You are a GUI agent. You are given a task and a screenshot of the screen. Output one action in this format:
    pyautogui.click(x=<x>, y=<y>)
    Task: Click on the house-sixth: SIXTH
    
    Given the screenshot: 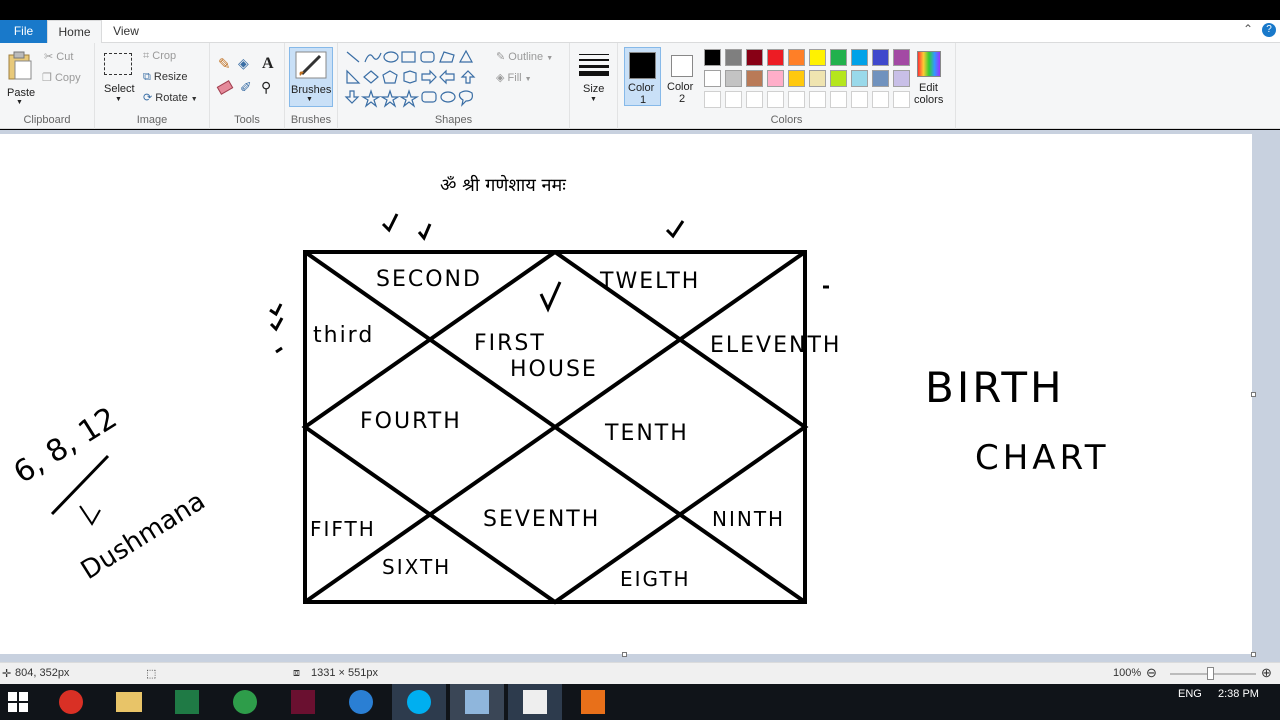 What is the action you would take?
    pyautogui.click(x=416, y=567)
    